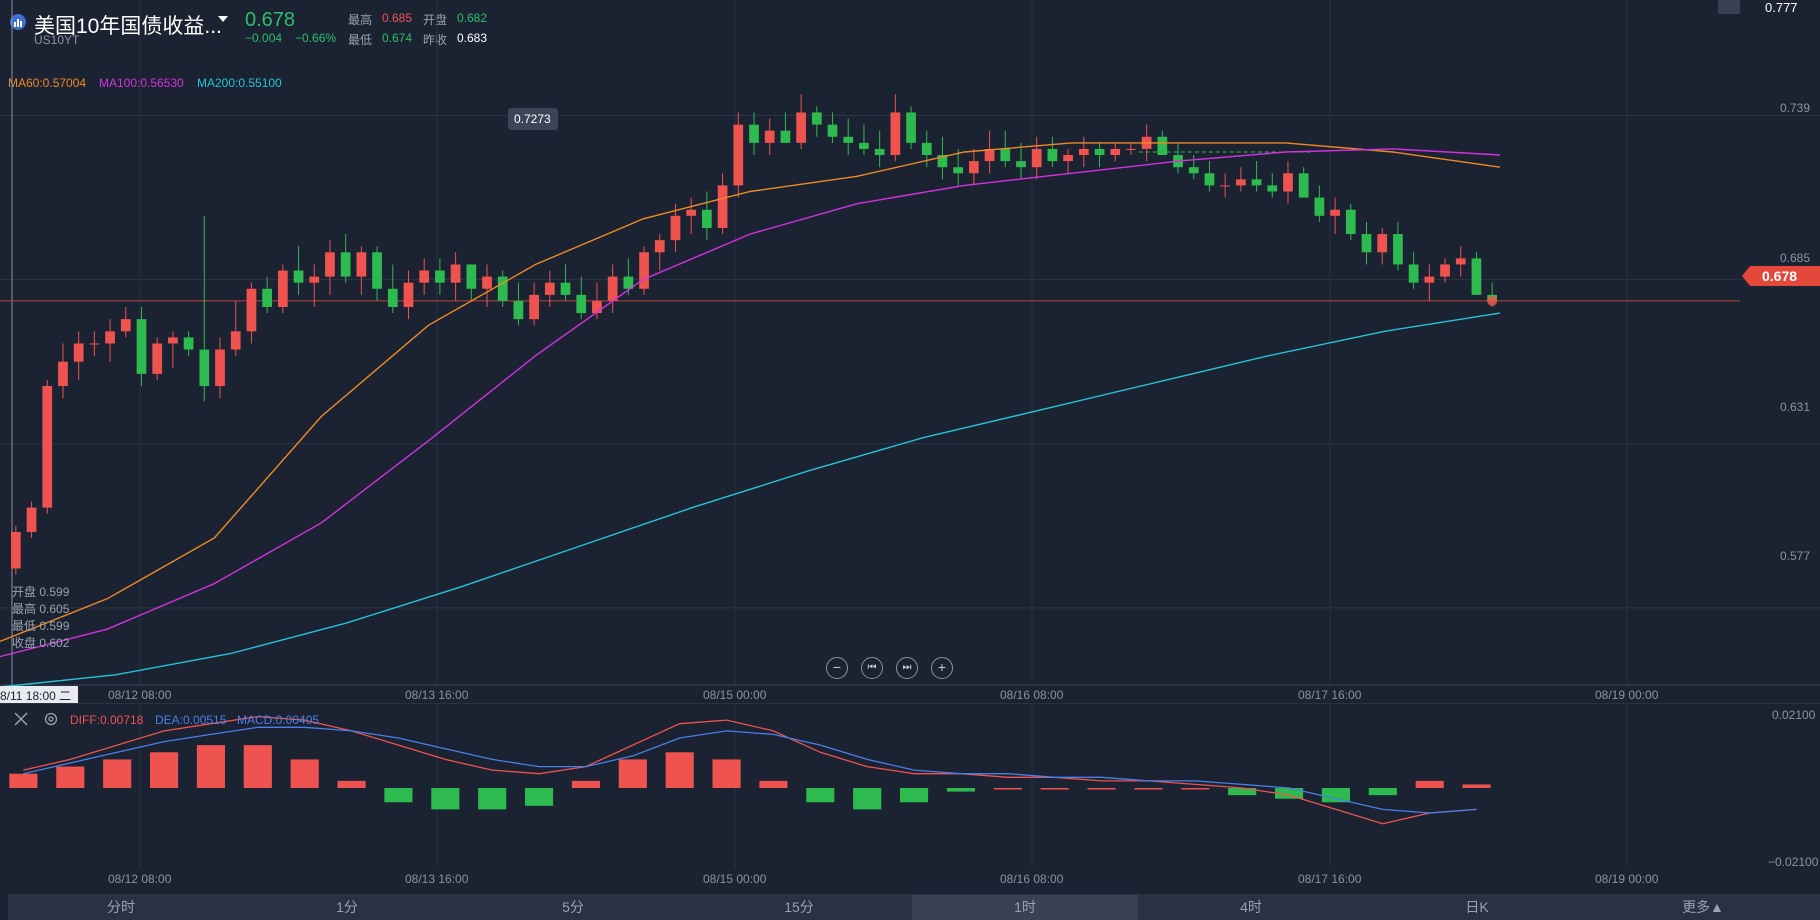  Describe the element at coordinates (1330, 695) in the screenshot. I see `time-tick-main-4: 08/17 16:00` at that location.